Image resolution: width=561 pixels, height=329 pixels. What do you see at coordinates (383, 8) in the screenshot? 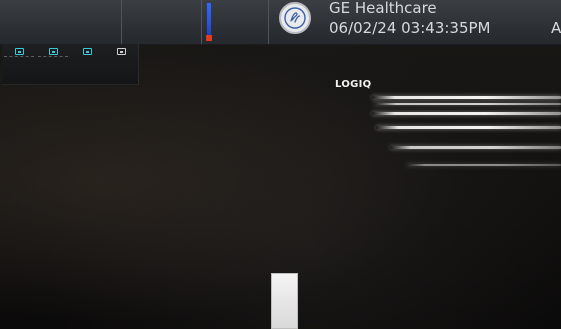
I see `brand-name: GE Healthcare` at bounding box center [383, 8].